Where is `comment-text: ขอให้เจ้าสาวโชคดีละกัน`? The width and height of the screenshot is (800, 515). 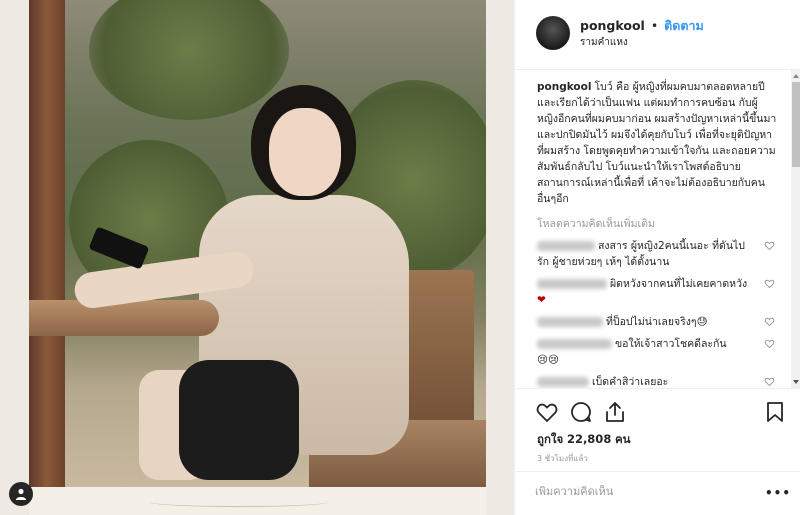
comment-text: ขอให้เจ้าสาวโชคดีละกัน is located at coordinates (671, 344).